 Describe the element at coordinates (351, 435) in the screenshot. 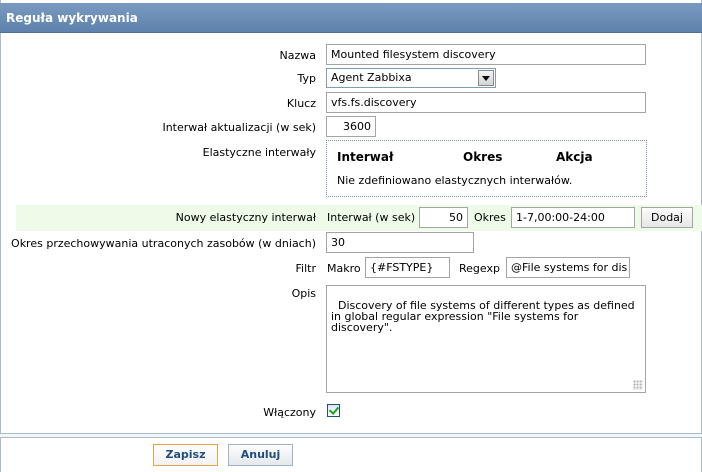

I see `footer-separator` at that location.